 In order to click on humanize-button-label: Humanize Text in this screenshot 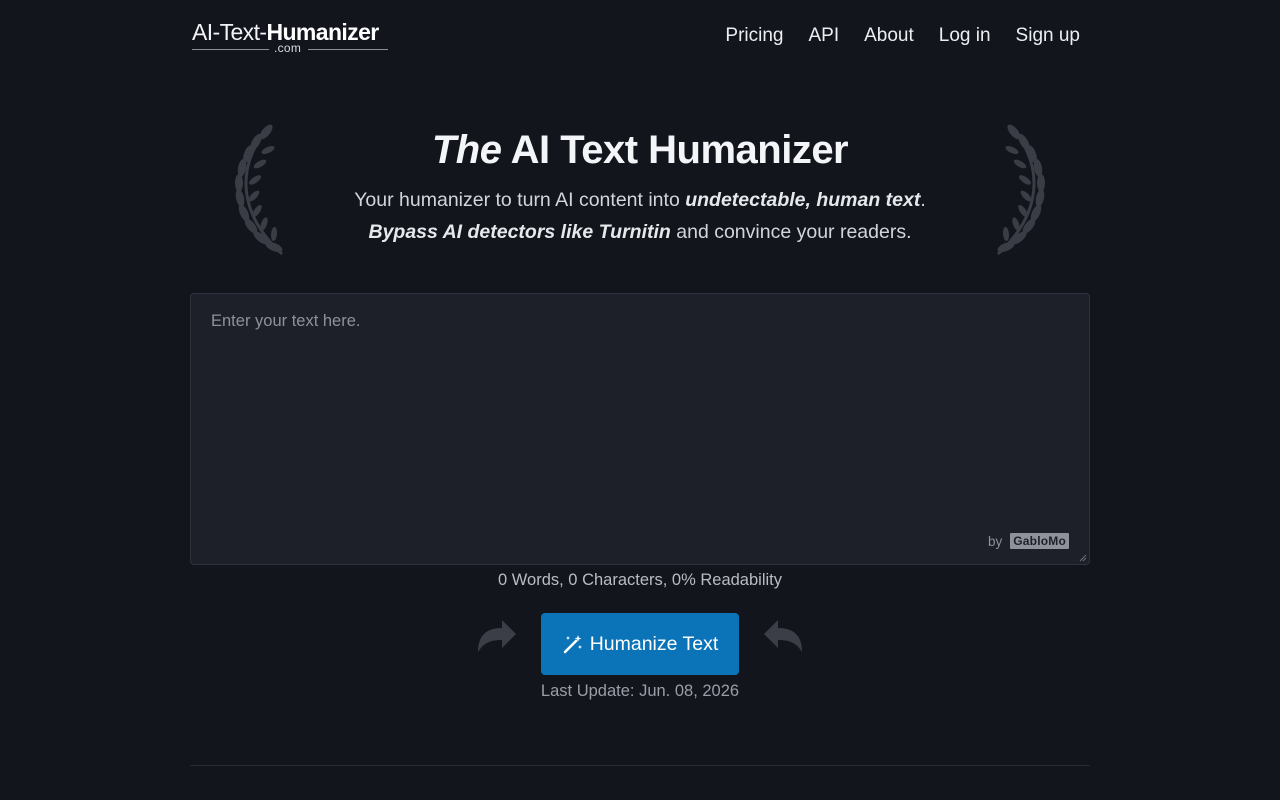, I will do `click(654, 643)`.